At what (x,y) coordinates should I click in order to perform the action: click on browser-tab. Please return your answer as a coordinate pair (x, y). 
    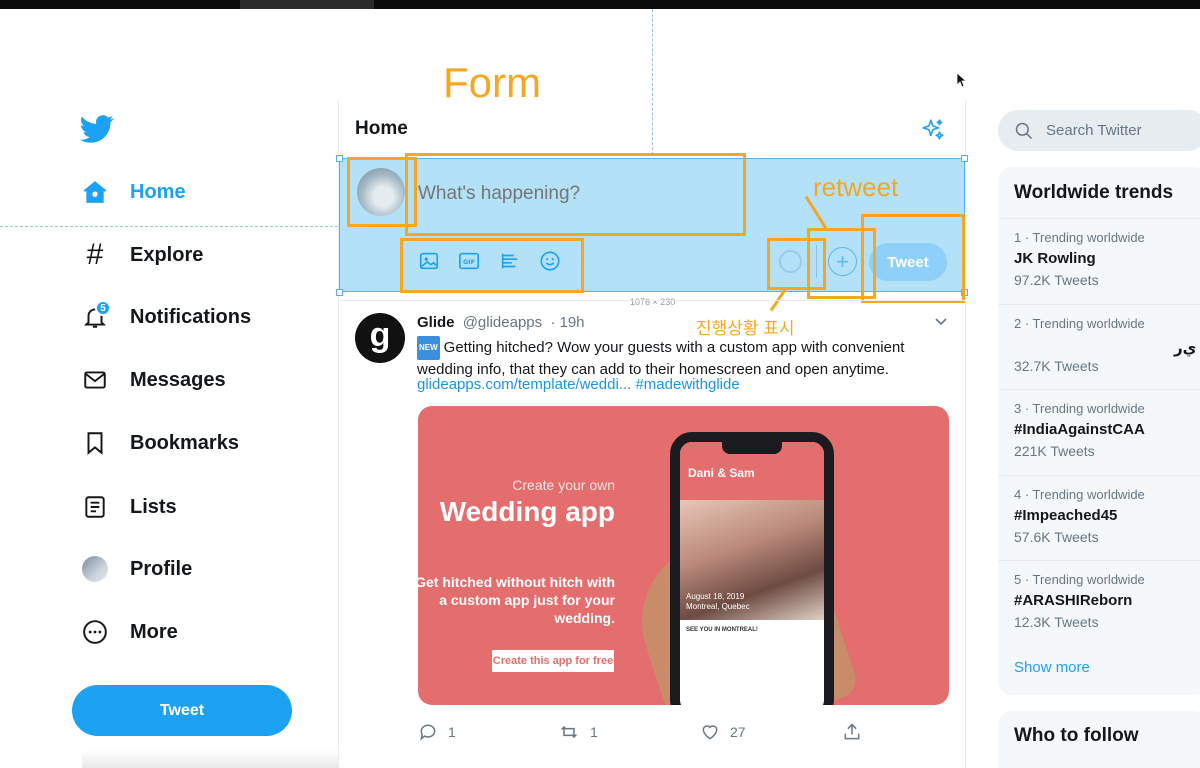
    Looking at the image, I should click on (307, 4).